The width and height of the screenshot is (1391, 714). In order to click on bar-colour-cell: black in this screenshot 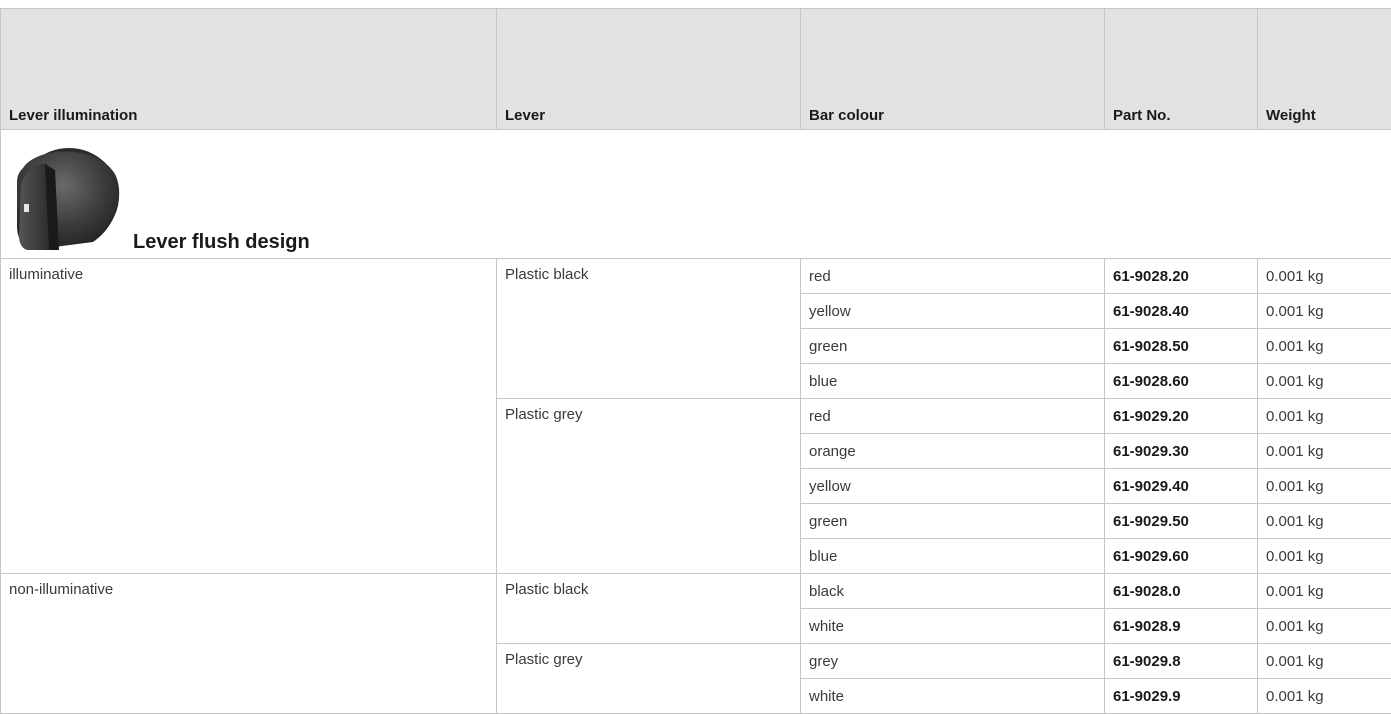, I will do `click(953, 591)`.